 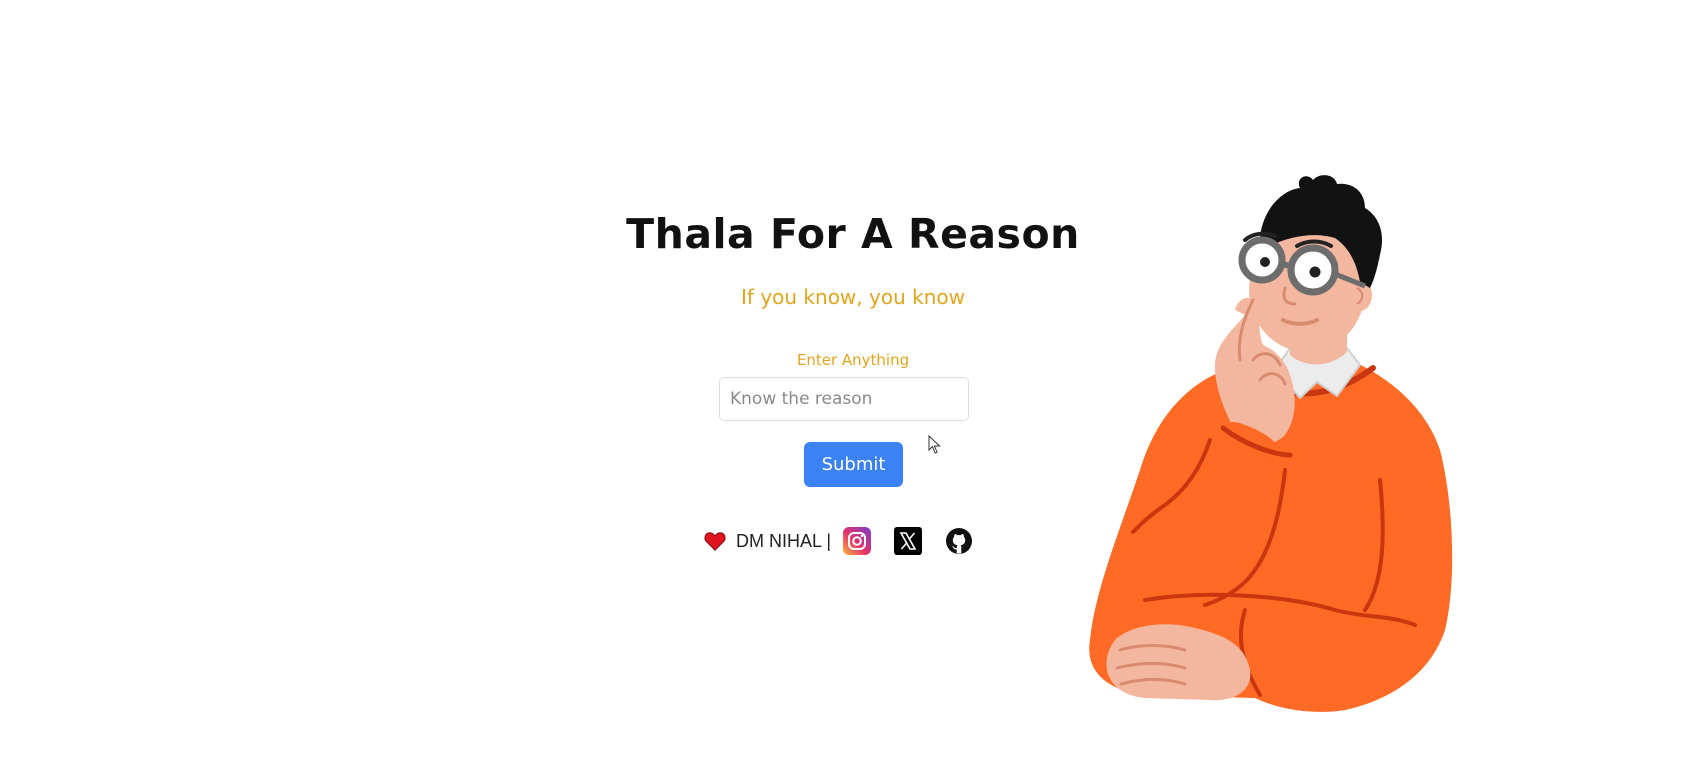 What do you see at coordinates (959, 541) in the screenshot?
I see `github-icon` at bounding box center [959, 541].